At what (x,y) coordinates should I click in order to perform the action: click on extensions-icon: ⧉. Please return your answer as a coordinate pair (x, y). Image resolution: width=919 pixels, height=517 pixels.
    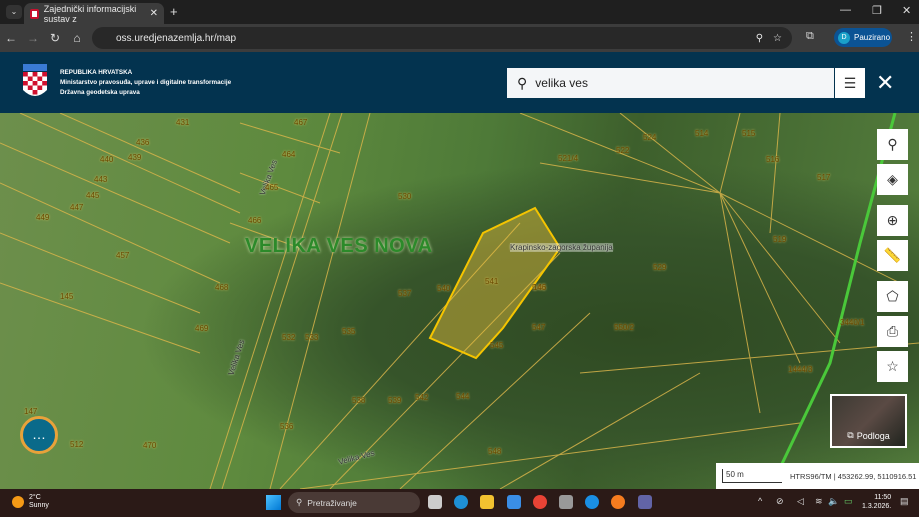
    Looking at the image, I should click on (810, 36).